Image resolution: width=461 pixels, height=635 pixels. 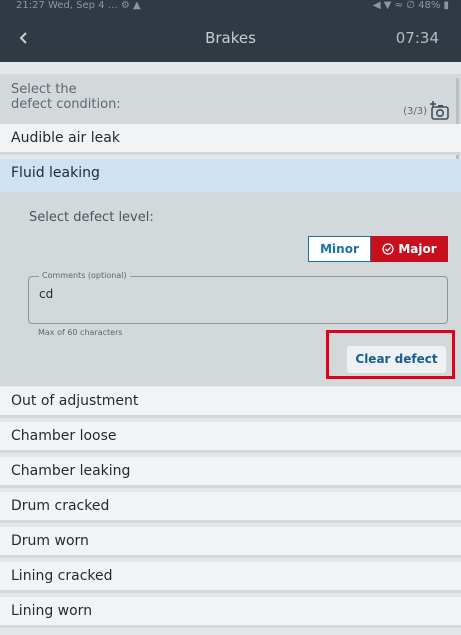 I want to click on add-photo-button, so click(x=440, y=111).